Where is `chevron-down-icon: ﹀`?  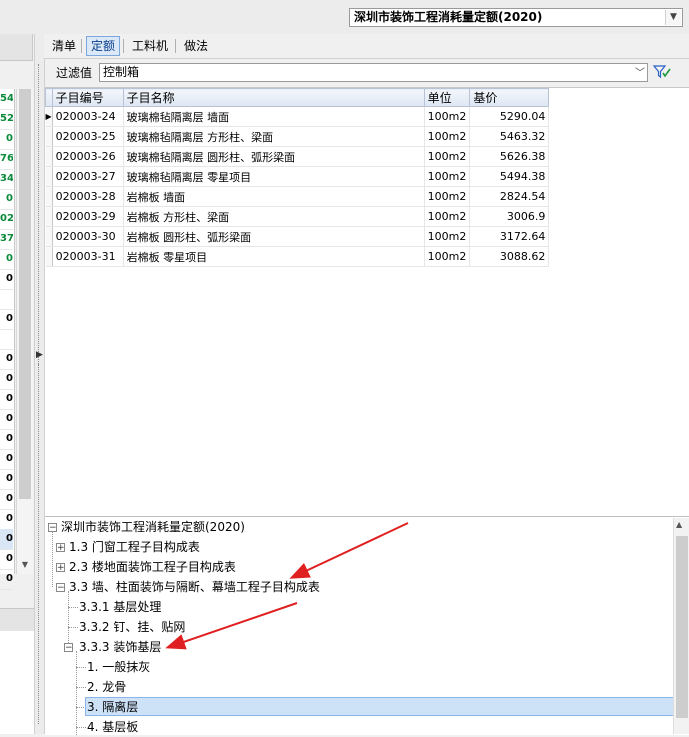 chevron-down-icon: ﹀ is located at coordinates (640, 73).